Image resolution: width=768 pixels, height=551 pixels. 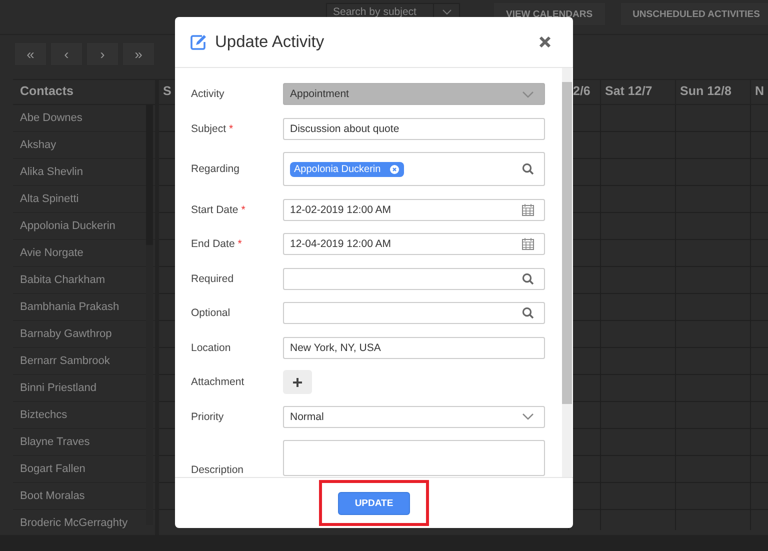 What do you see at coordinates (138, 54) in the screenshot?
I see `nav-button: »` at bounding box center [138, 54].